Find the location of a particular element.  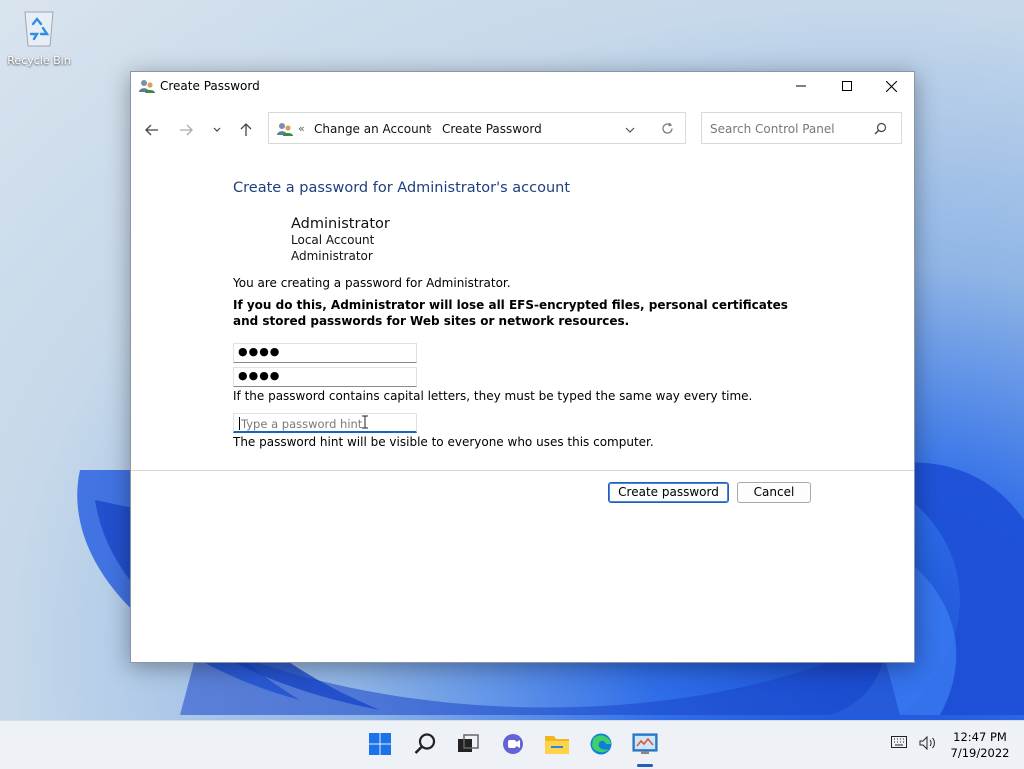

text-caret is located at coordinates (239, 423).